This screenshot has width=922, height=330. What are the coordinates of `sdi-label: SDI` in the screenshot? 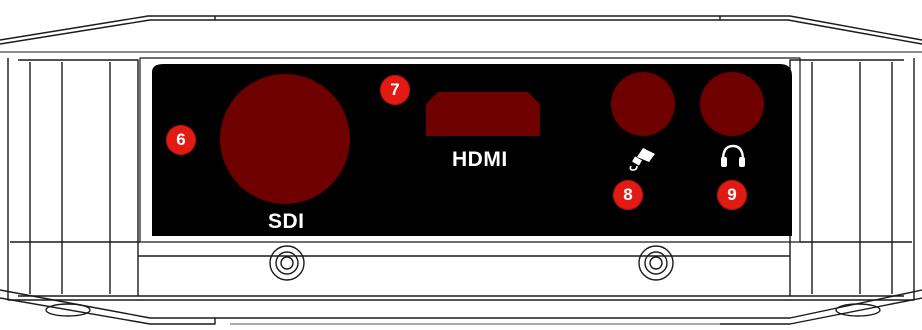 It's located at (286, 221).